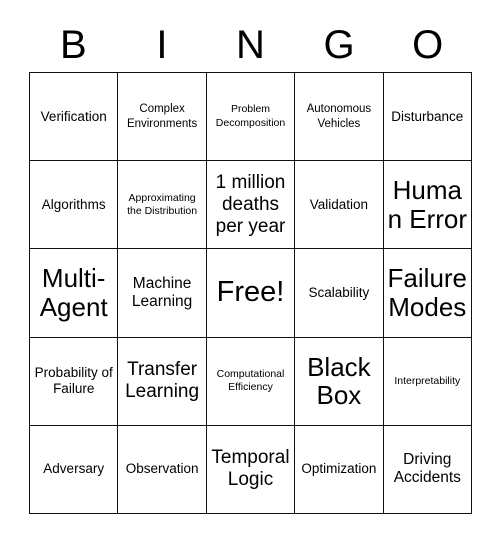  I want to click on bingo-free-space: Free!, so click(251, 293).